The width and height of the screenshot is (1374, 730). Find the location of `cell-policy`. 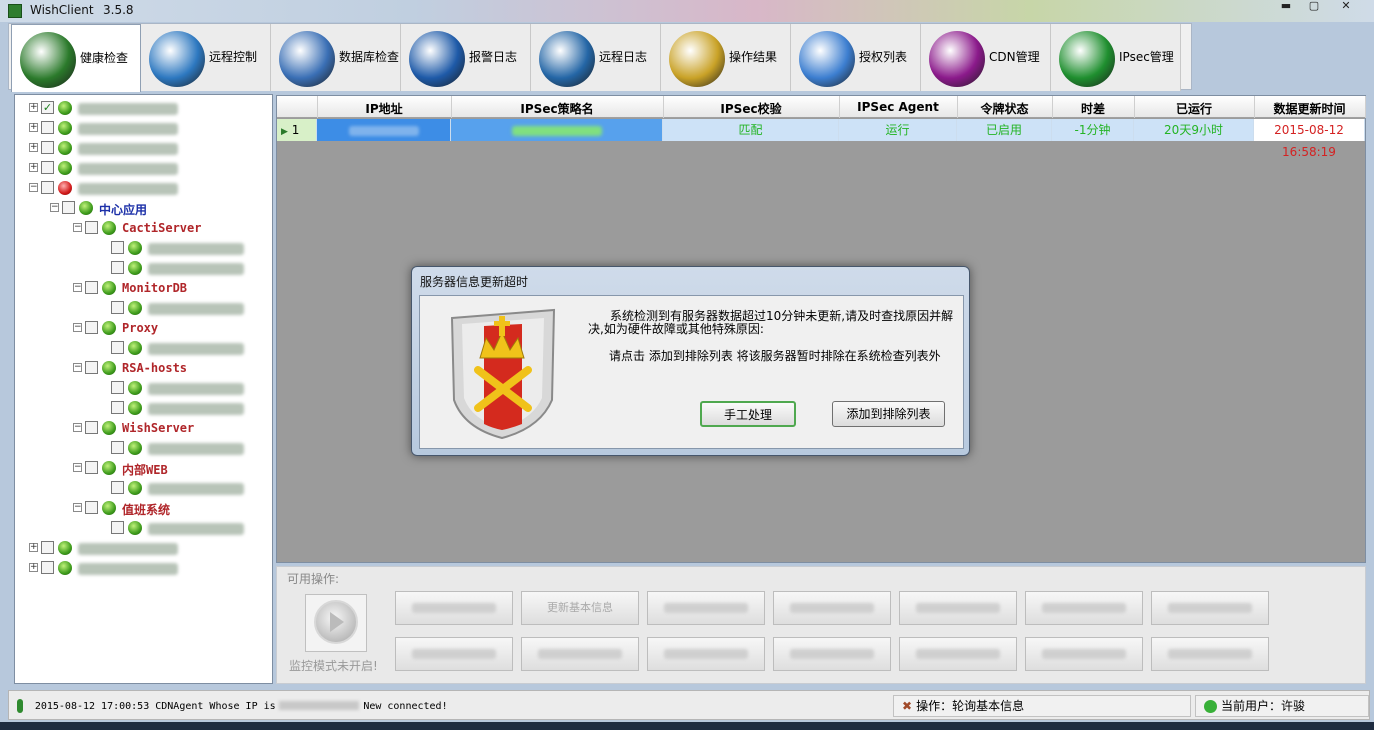

cell-policy is located at coordinates (557, 130).